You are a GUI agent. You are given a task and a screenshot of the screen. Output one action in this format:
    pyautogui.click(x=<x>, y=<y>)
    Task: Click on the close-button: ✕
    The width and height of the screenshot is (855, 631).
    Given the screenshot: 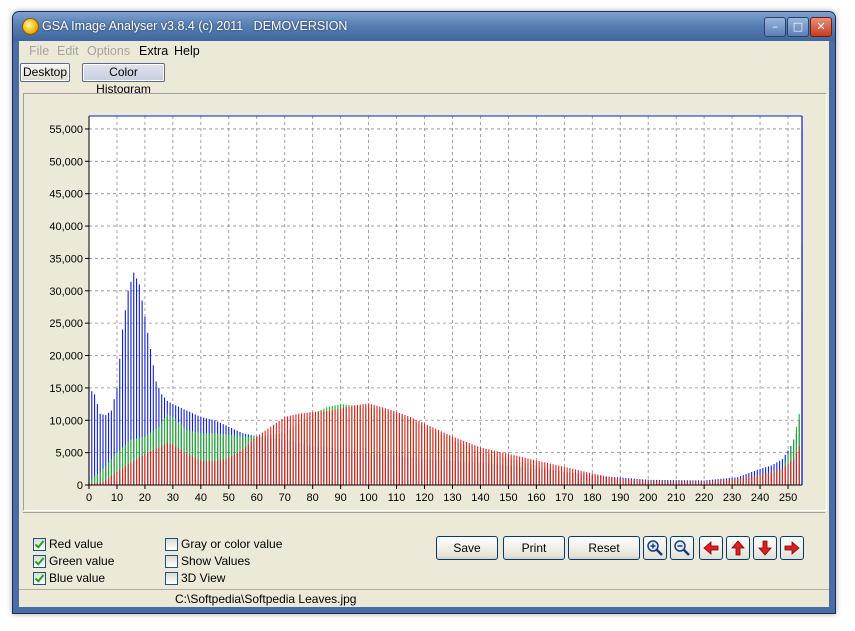 What is the action you would take?
    pyautogui.click(x=821, y=27)
    